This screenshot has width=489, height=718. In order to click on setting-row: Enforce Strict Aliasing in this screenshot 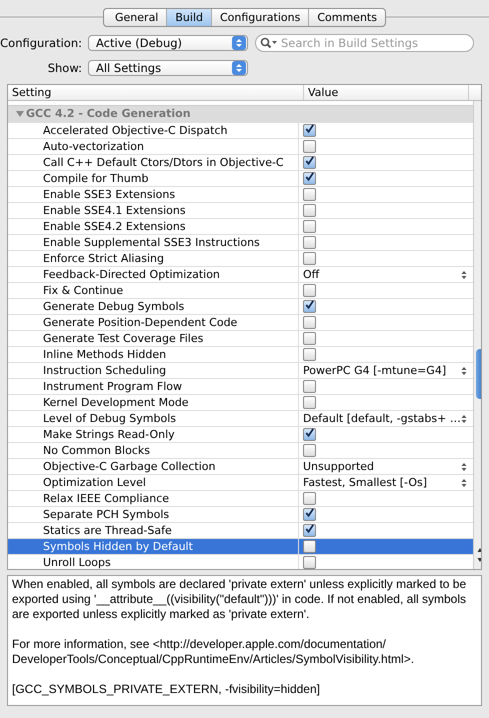, I will do `click(240, 258)`.